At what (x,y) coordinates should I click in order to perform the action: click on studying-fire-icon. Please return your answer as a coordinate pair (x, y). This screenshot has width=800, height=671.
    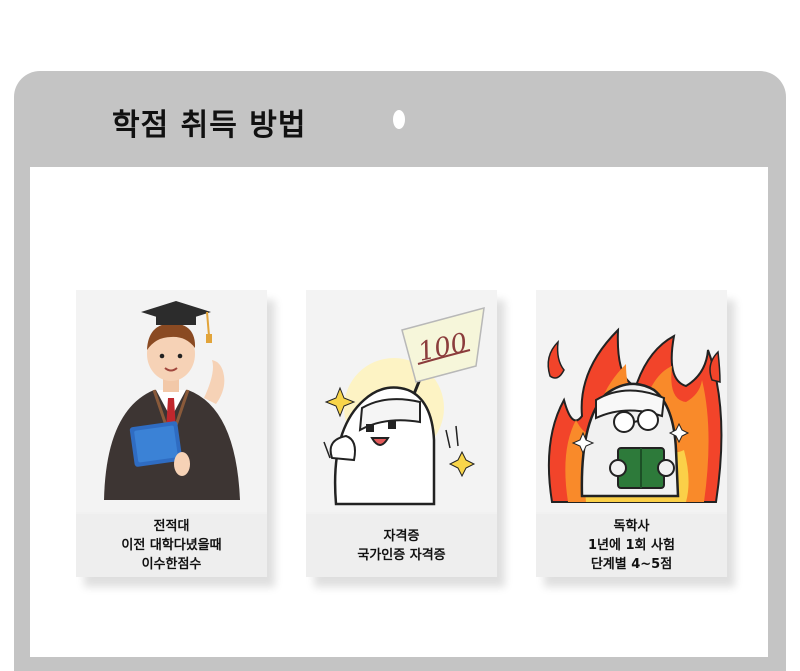
    Looking at the image, I should click on (631, 401).